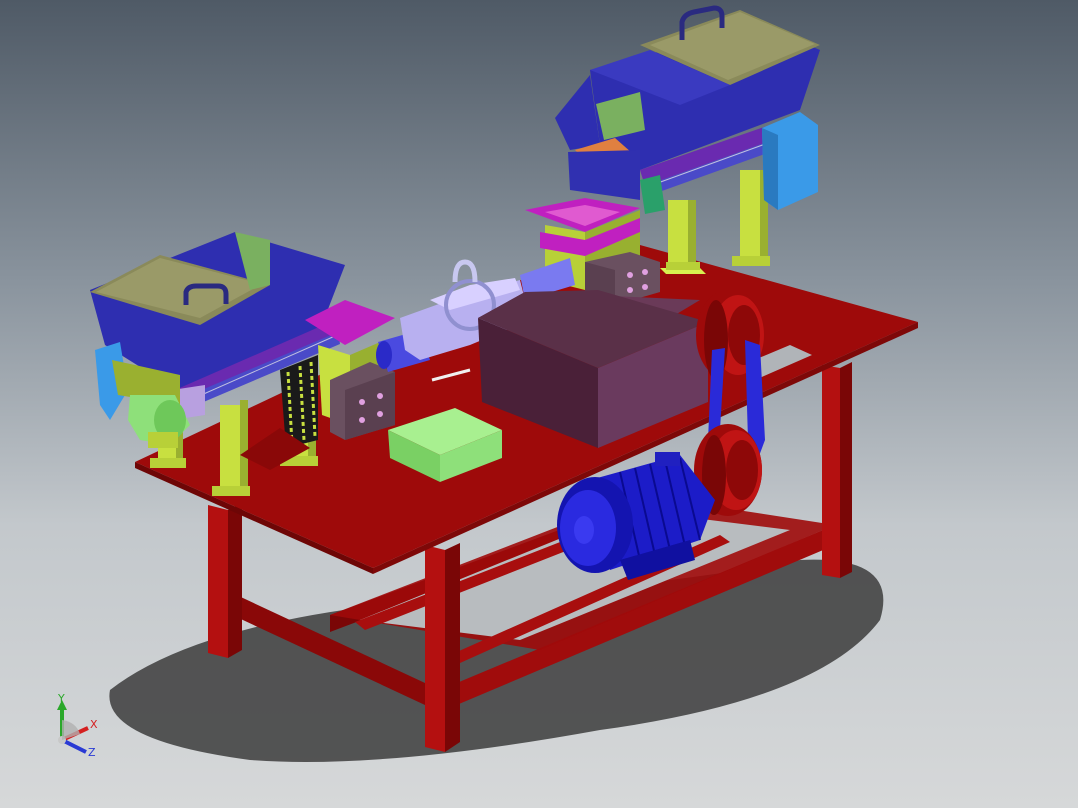  Describe the element at coordinates (163, 440) in the screenshot. I see `gear-base` at that location.